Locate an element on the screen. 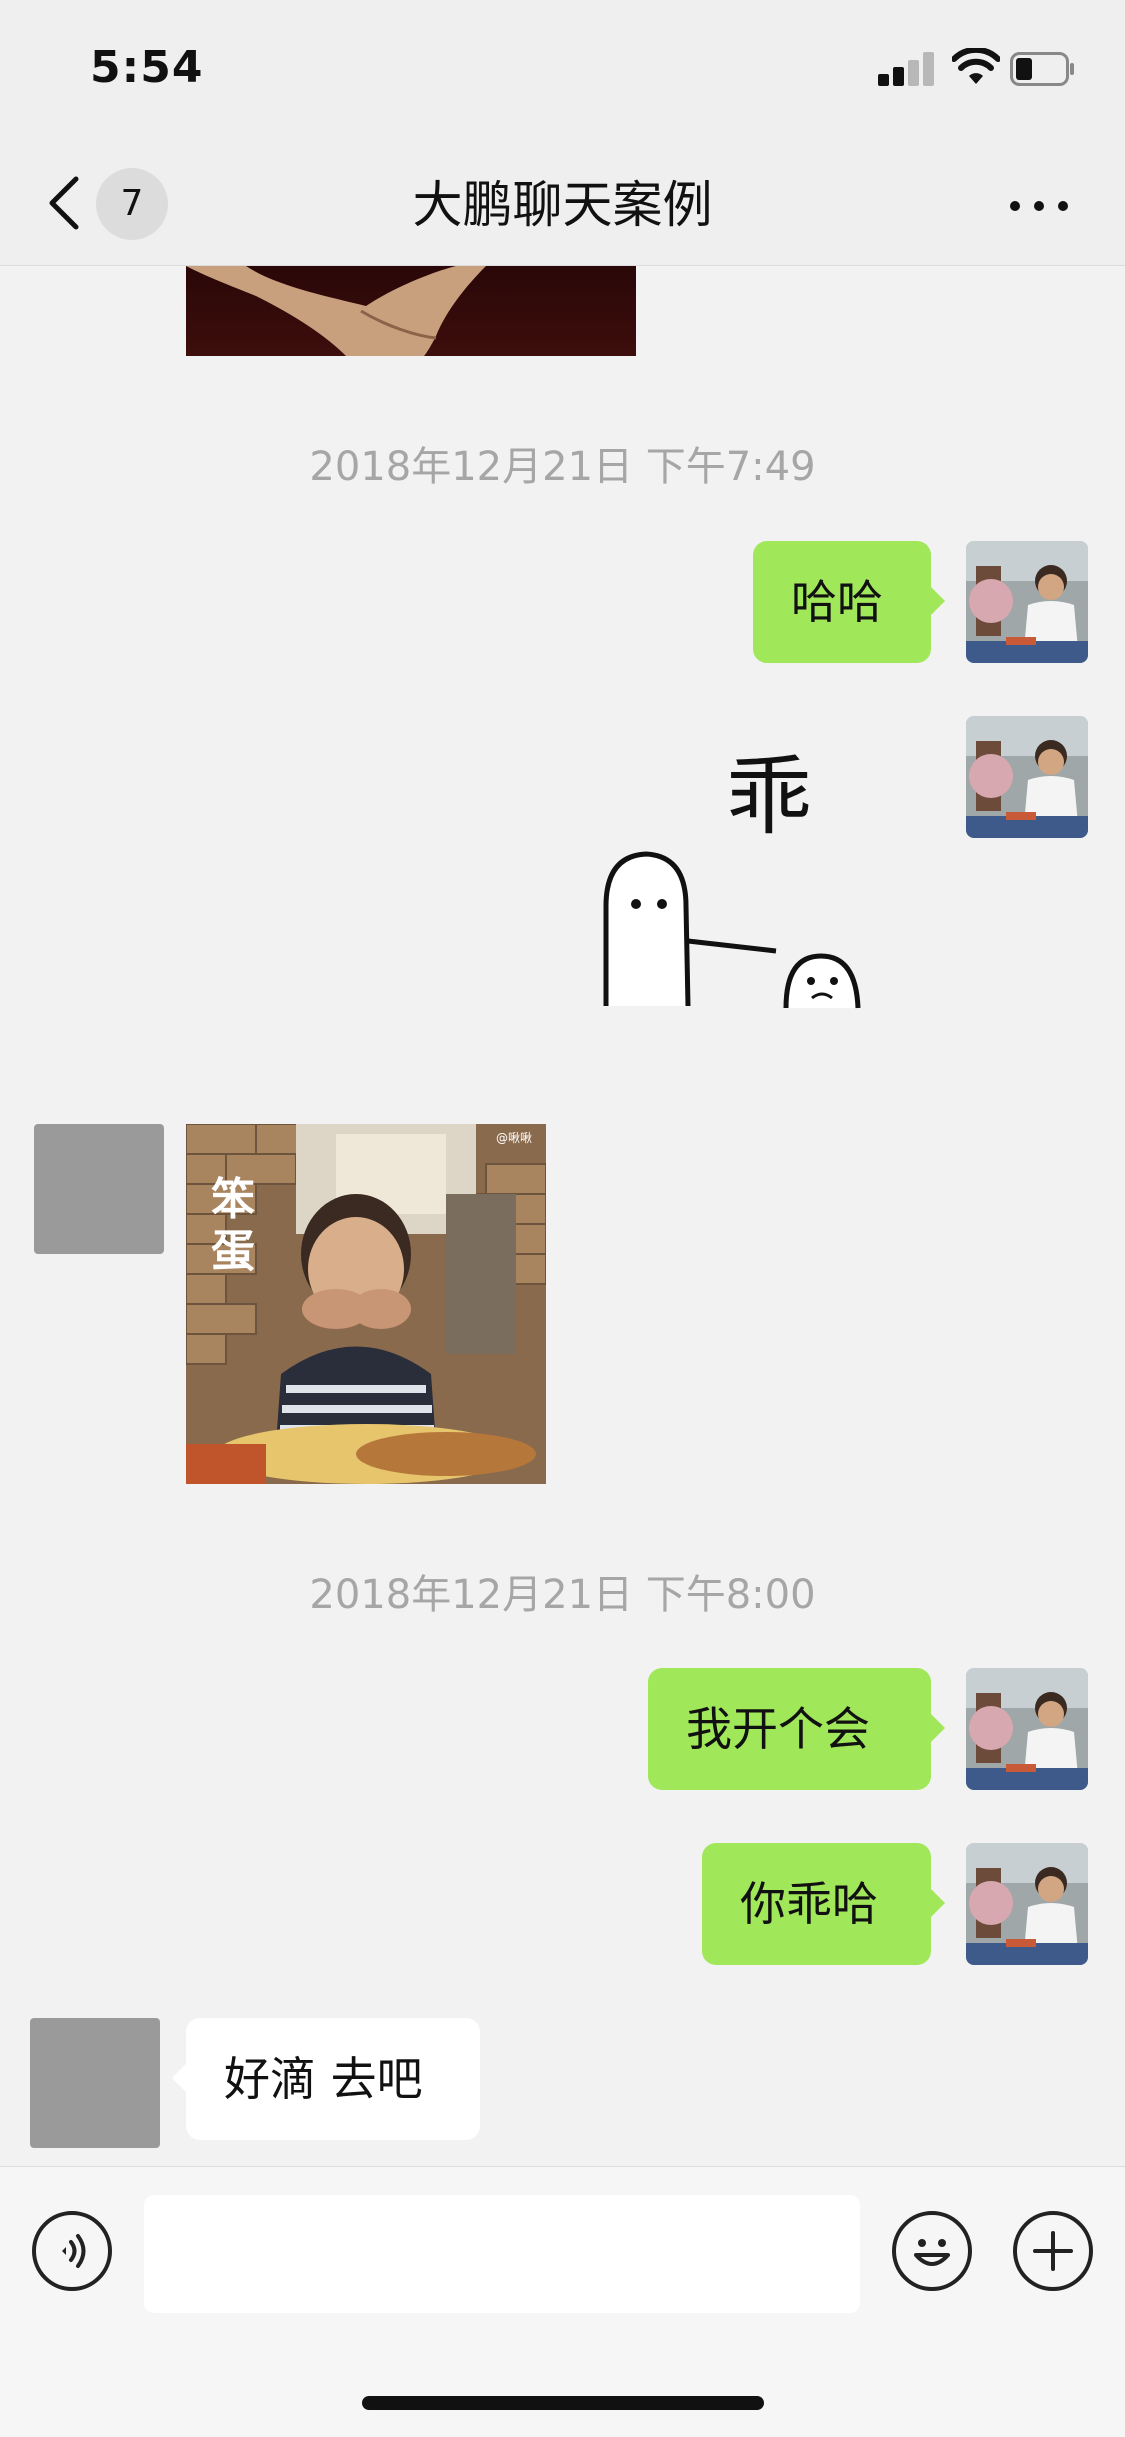  image-message is located at coordinates (411, 311).